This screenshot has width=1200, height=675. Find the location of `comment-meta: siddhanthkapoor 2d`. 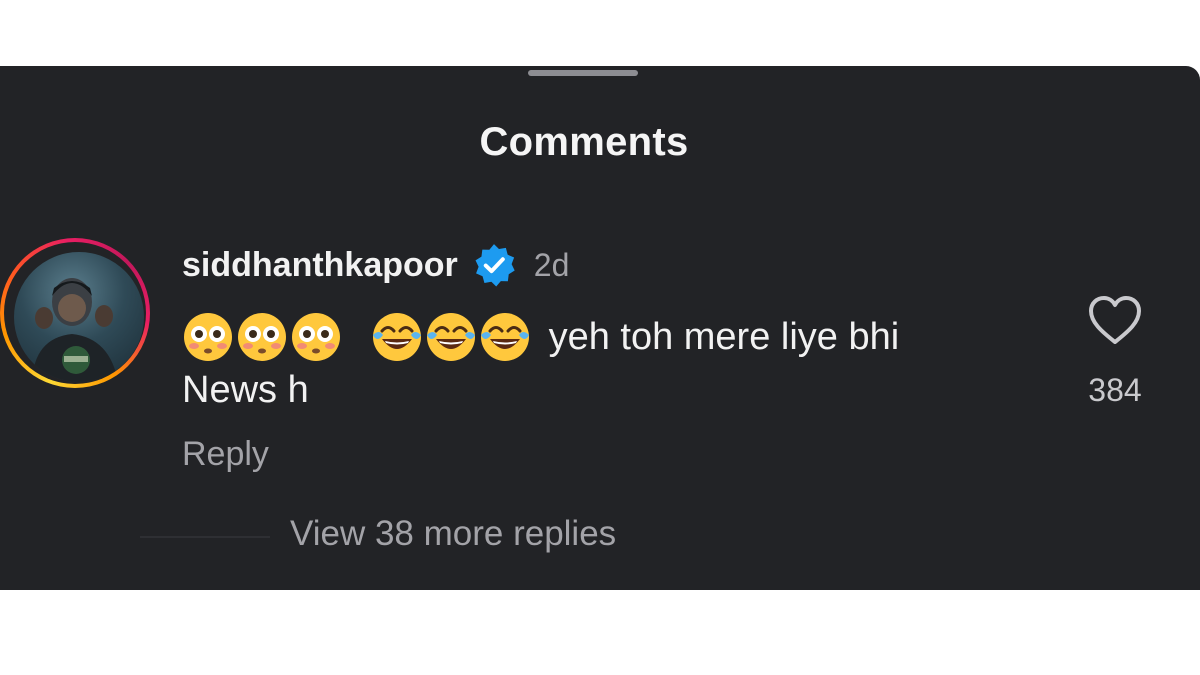

comment-meta: siddhanthkapoor 2d is located at coordinates (612, 265).